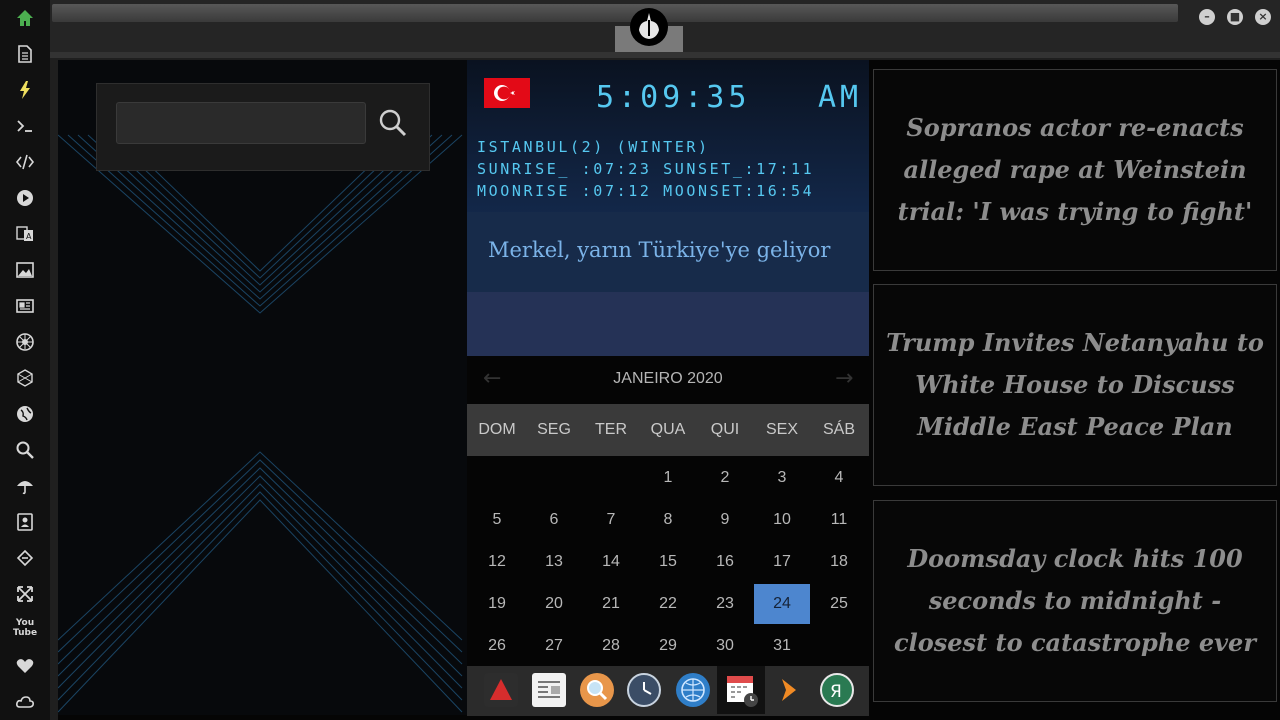 The width and height of the screenshot is (1280, 720). What do you see at coordinates (725, 520) in the screenshot?
I see `calendar-day: 9` at bounding box center [725, 520].